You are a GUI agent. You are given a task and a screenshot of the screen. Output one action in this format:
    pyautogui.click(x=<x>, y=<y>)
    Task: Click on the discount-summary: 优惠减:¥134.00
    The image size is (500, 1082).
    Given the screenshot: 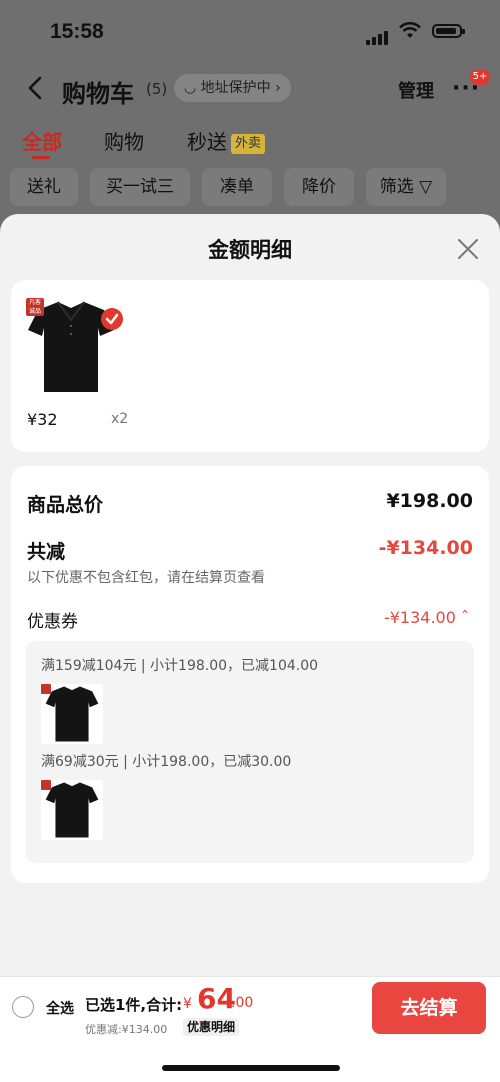 What is the action you would take?
    pyautogui.click(x=126, y=1029)
    